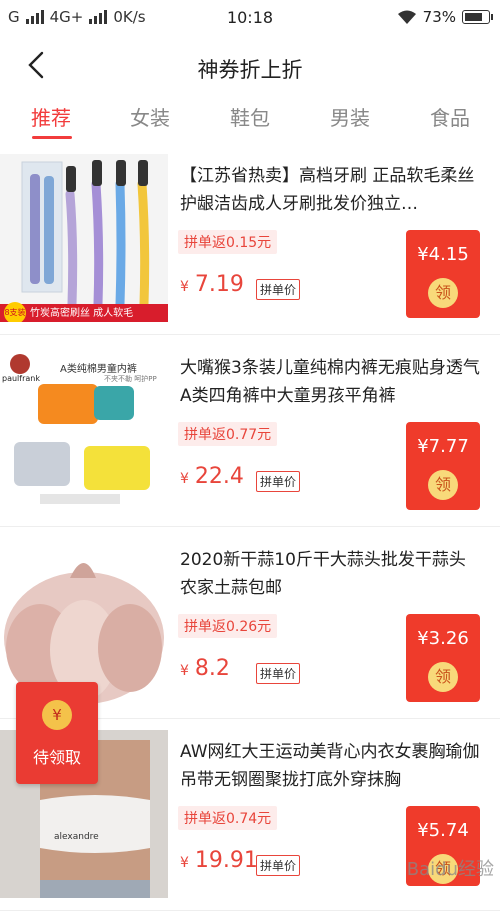 Image resolution: width=500 pixels, height=911 pixels. Describe the element at coordinates (84, 430) in the screenshot. I see `product-image-underwear: paulfrank A类纯棉男童内裤 不夹不勒 呵护PP` at that location.